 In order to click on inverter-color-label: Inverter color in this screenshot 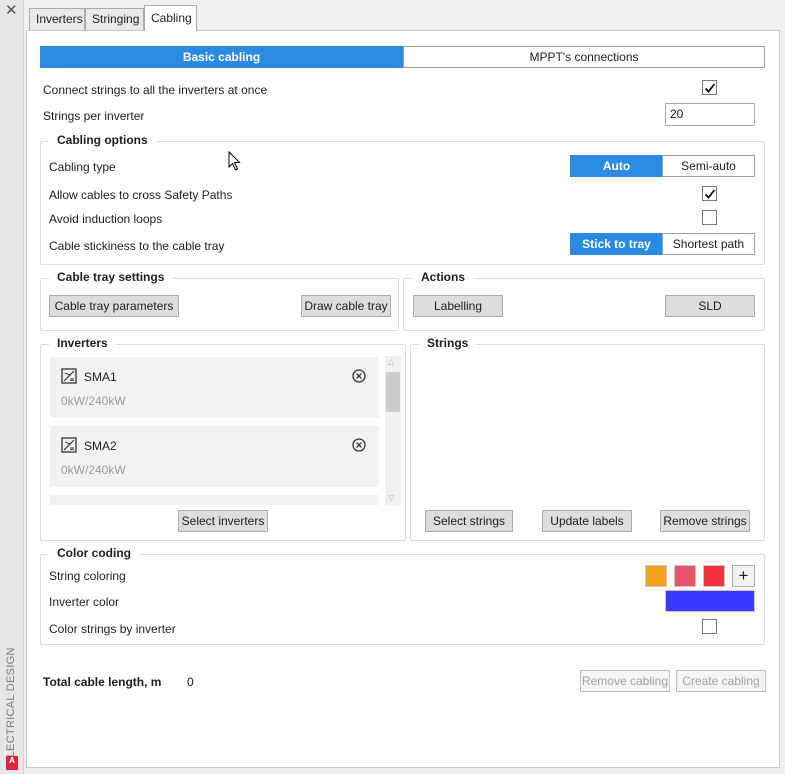, I will do `click(84, 602)`.